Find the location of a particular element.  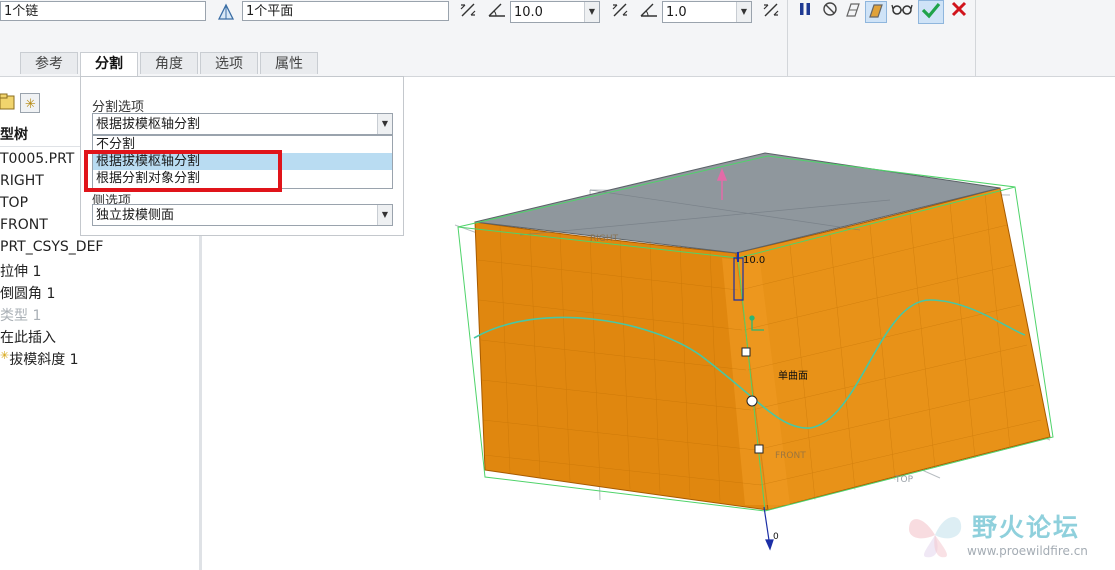

cancel-x-icon is located at coordinates (959, 12).